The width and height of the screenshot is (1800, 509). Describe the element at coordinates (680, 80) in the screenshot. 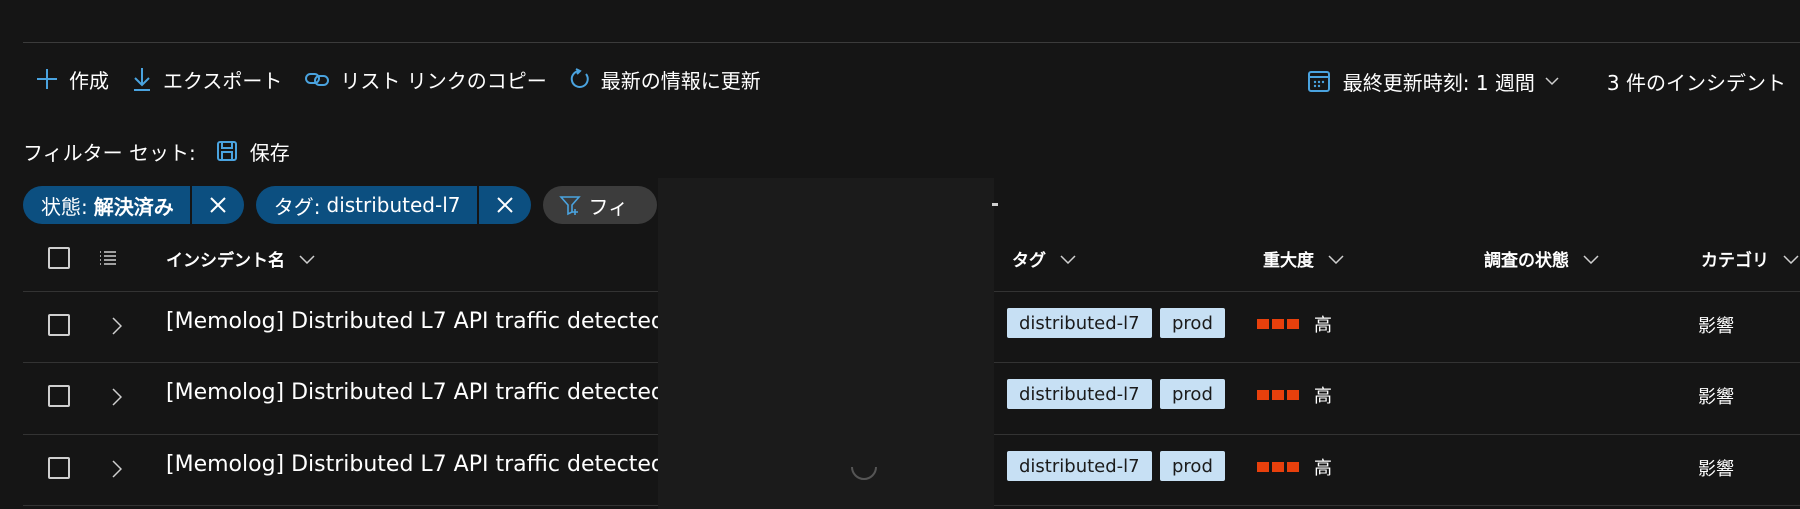

I see `refresh-label: 最新の情報に更新` at that location.